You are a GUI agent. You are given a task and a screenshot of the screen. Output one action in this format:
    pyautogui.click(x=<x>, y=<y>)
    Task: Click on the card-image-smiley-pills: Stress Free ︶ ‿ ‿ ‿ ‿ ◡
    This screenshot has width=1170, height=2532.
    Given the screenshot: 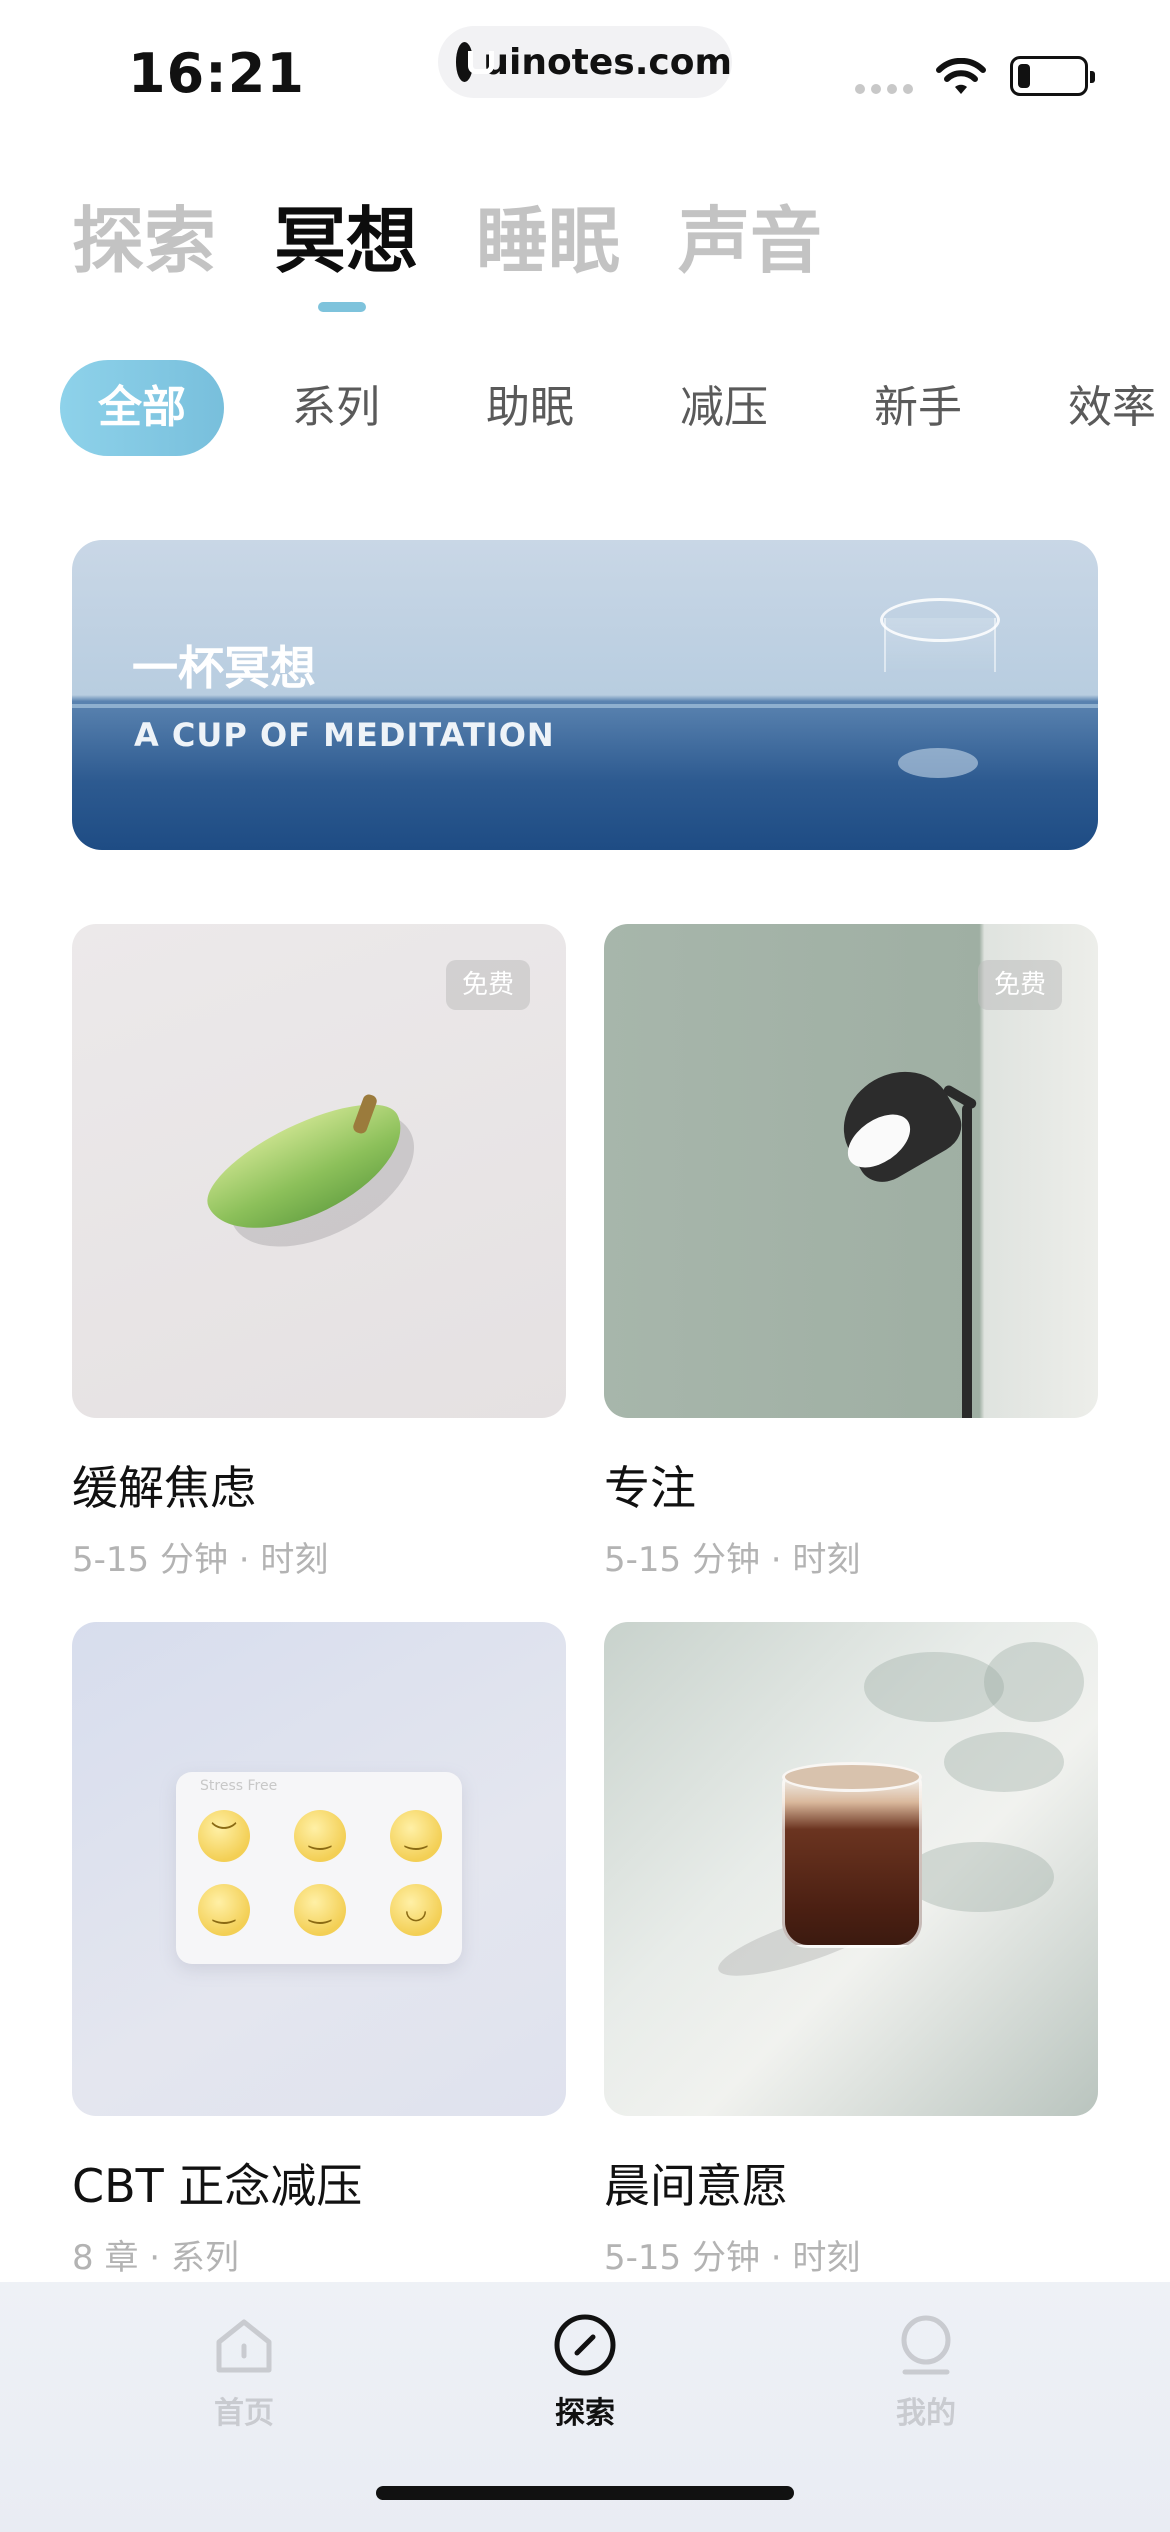 What is the action you would take?
    pyautogui.click(x=319, y=1869)
    